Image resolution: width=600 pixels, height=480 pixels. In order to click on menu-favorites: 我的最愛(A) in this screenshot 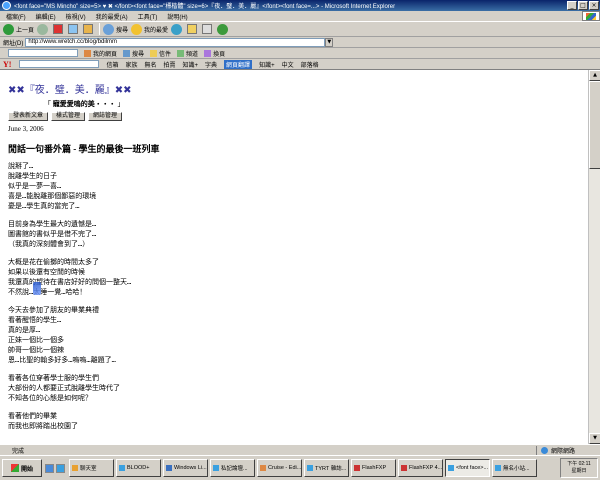, I will do `click(112, 16)`.